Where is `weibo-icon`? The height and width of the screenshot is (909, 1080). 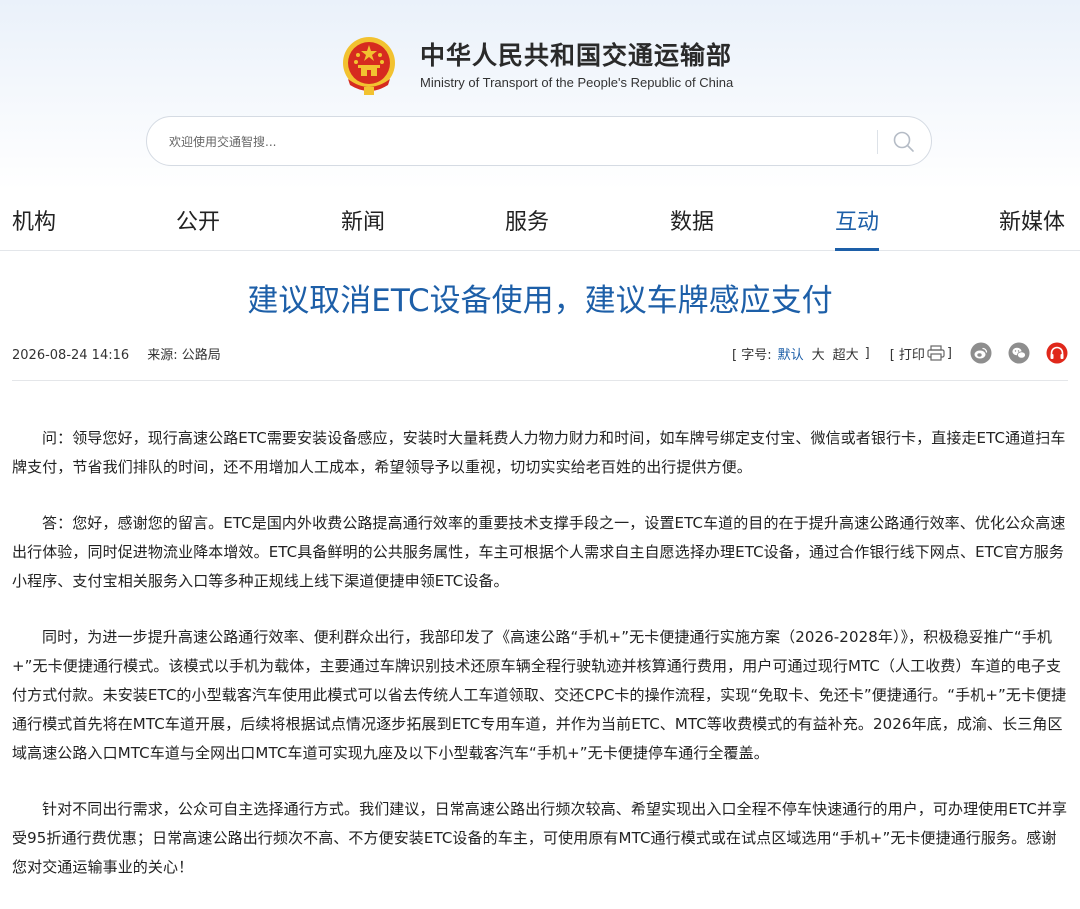
weibo-icon is located at coordinates (981, 353).